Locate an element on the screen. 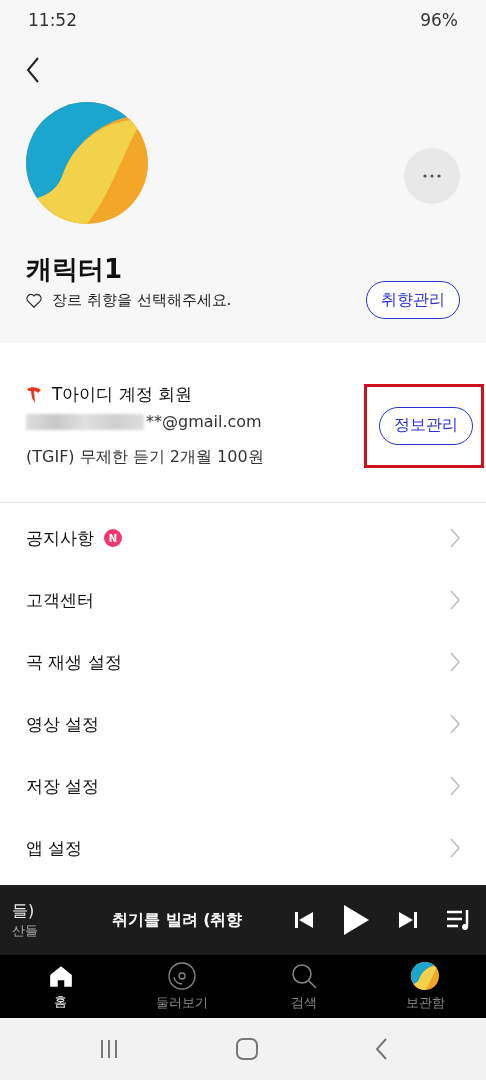 This screenshot has height=1080, width=486. menu-item: 저장 설정 is located at coordinates (243, 786).